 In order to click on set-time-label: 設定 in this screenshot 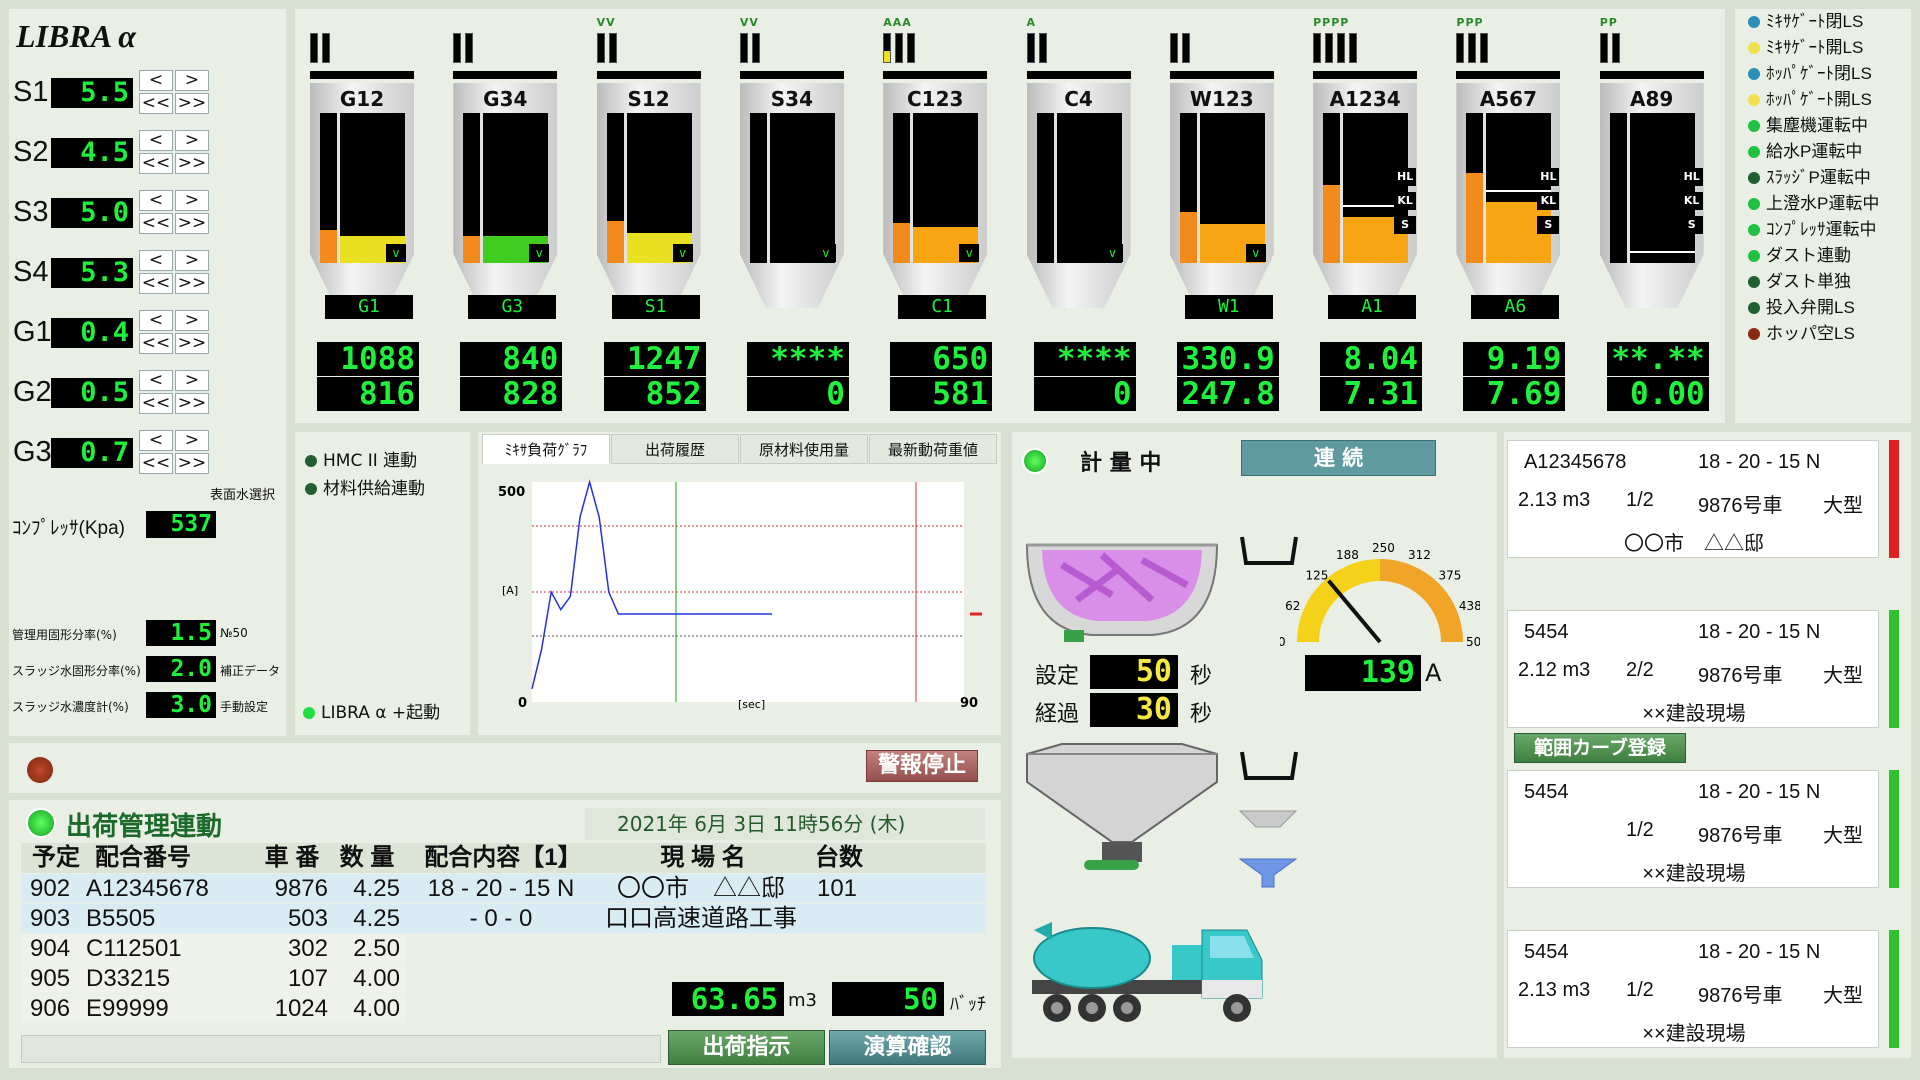, I will do `click(1057, 676)`.